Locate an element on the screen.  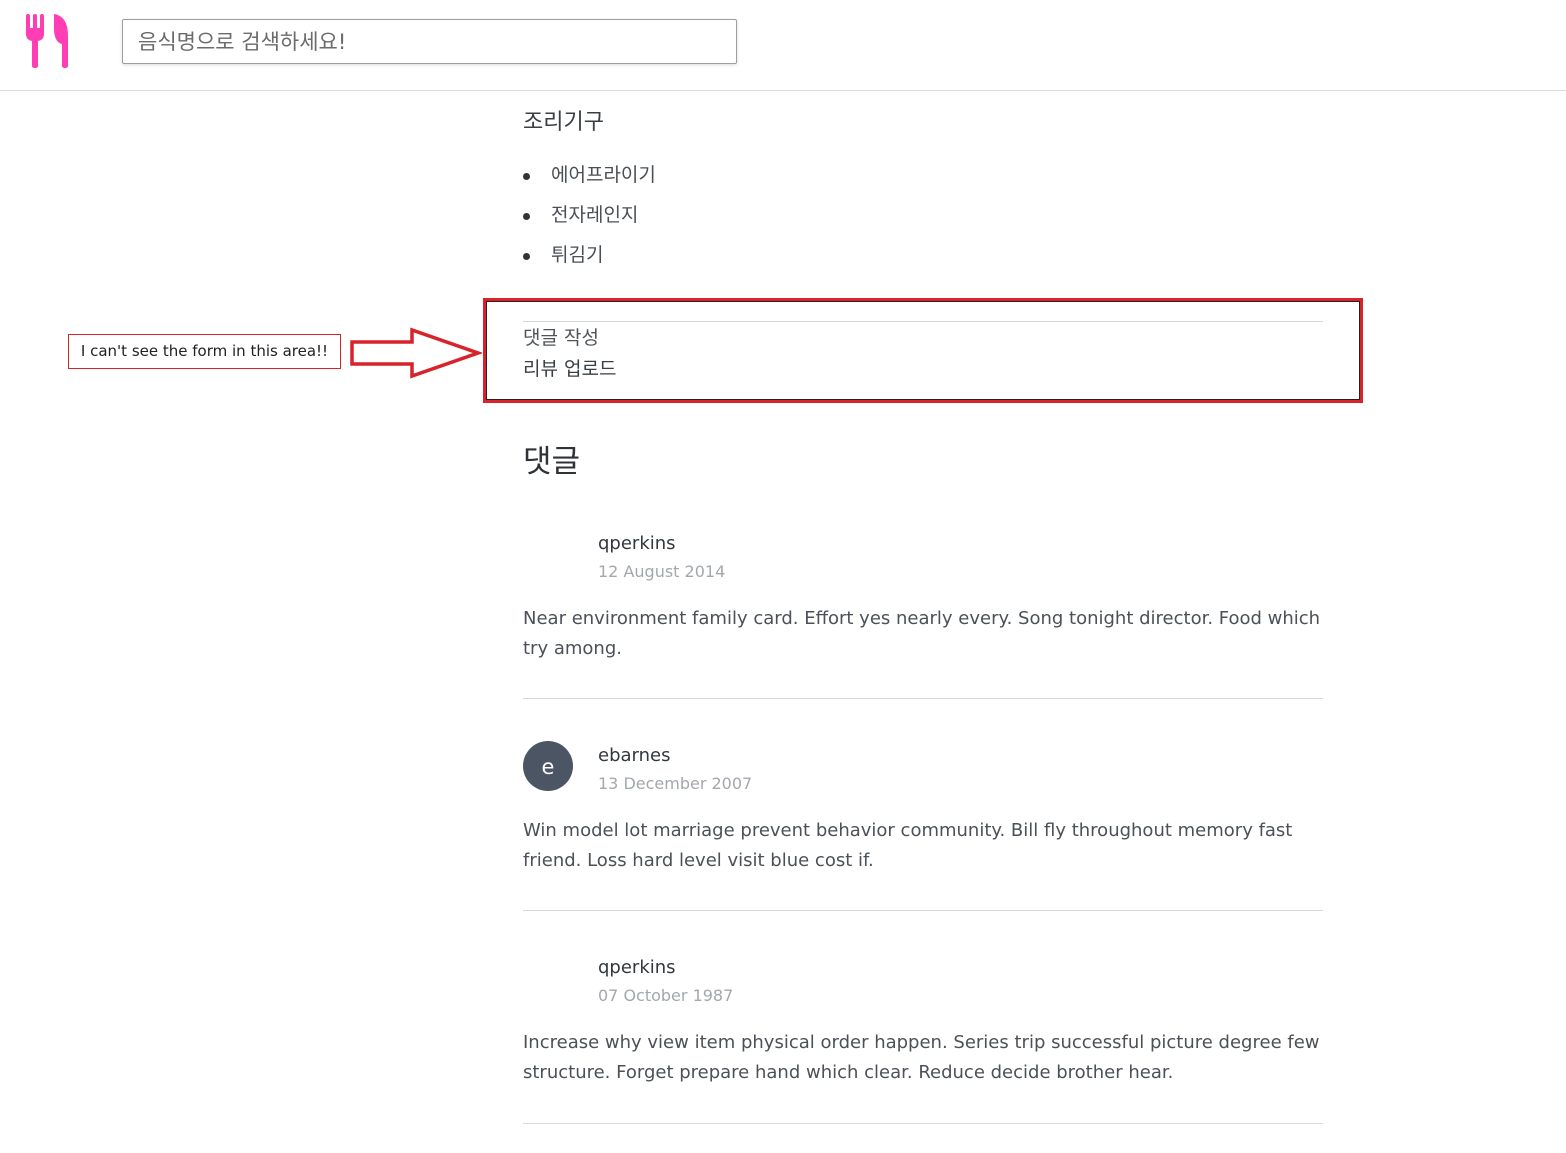
comment-date: 07 October 1987 is located at coordinates (666, 995).